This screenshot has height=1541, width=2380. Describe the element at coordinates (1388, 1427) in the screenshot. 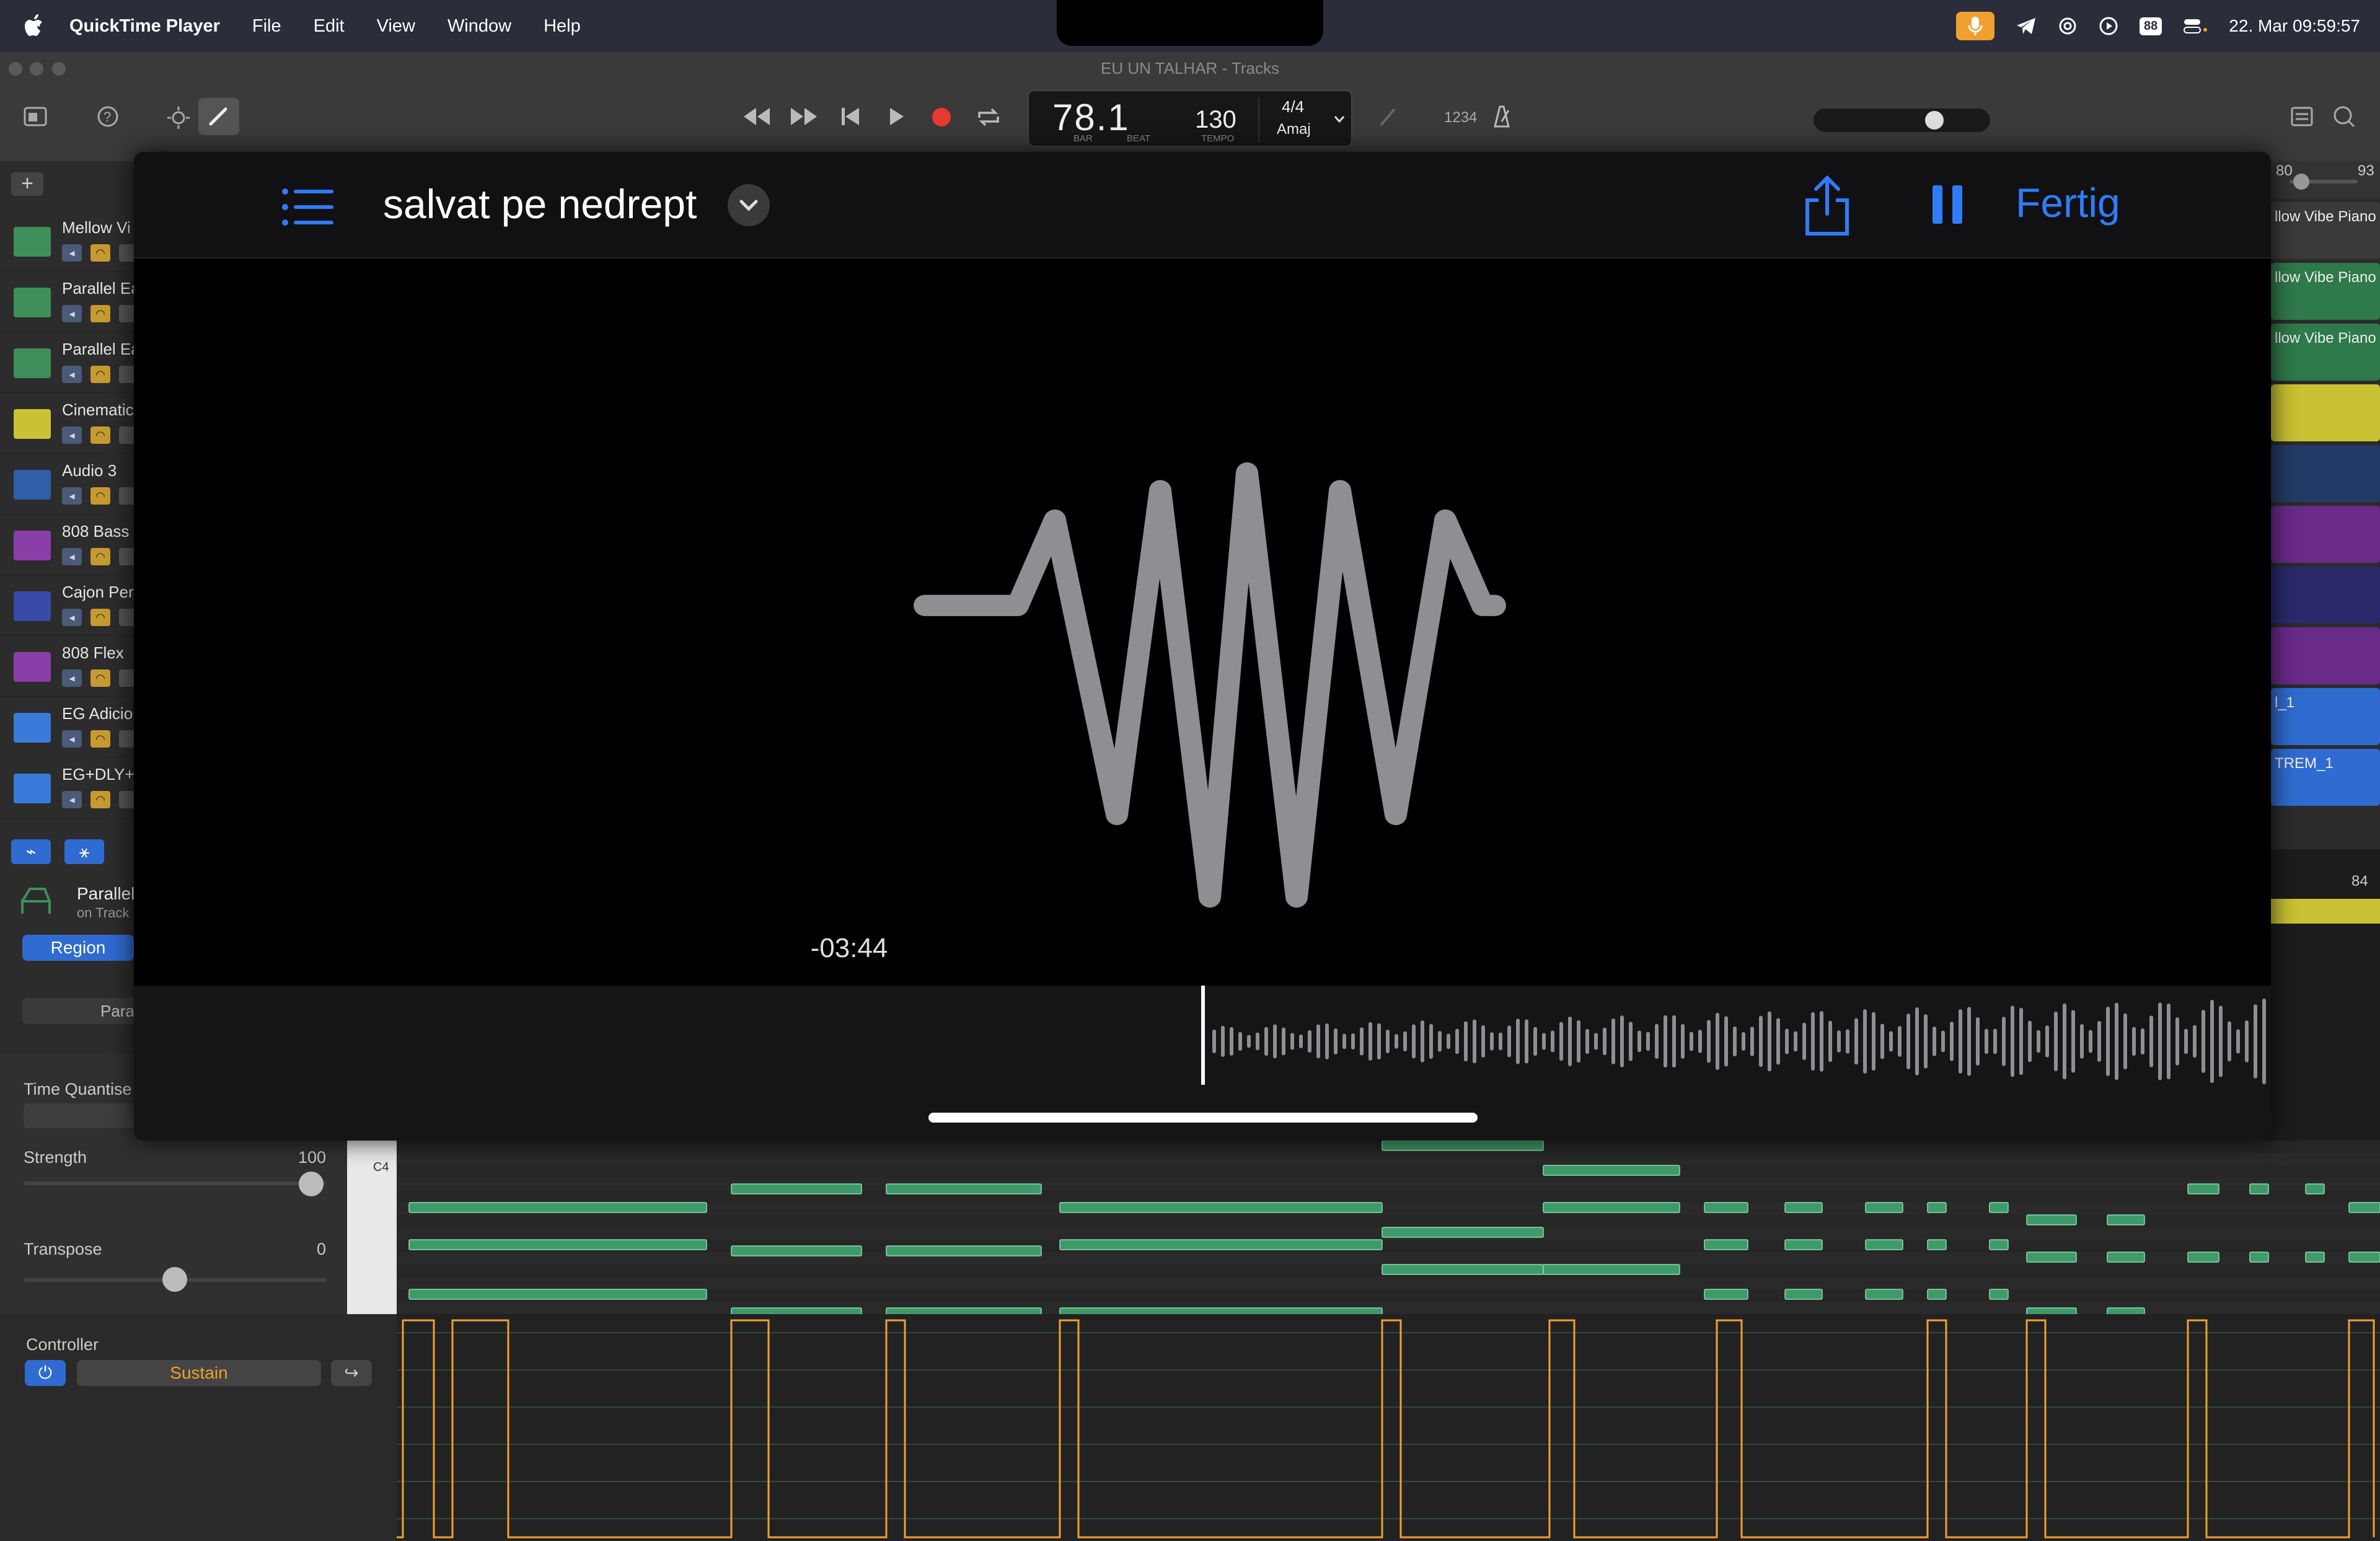

I see `automation-lane` at that location.